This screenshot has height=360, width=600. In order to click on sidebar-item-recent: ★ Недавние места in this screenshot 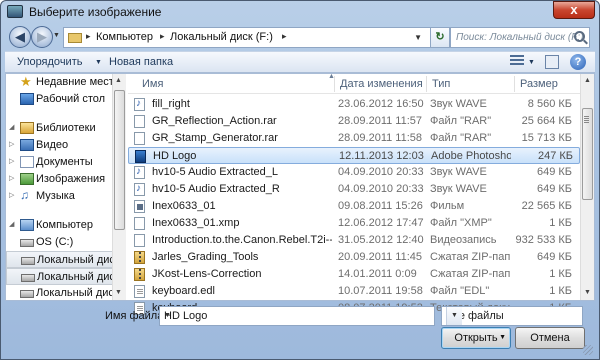, I will do `click(61, 82)`.